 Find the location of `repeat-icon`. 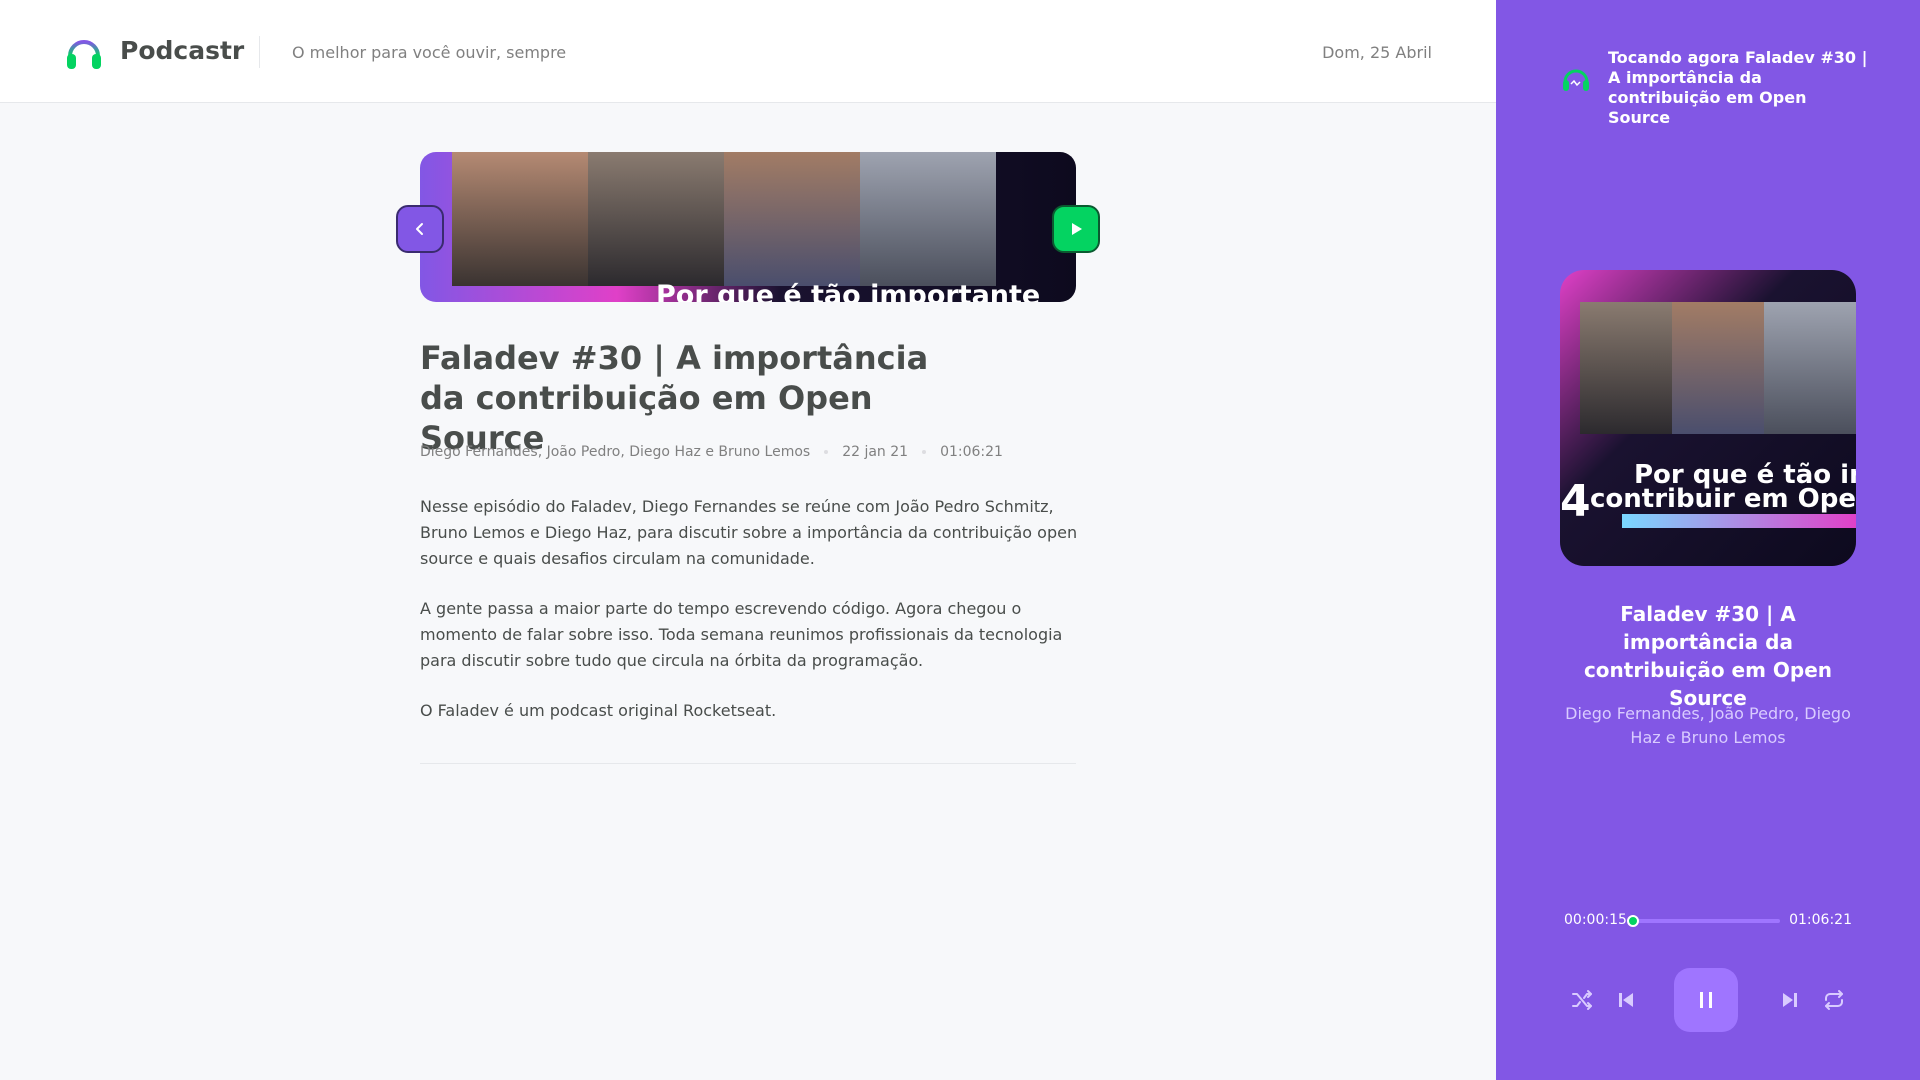

repeat-icon is located at coordinates (1834, 1000).